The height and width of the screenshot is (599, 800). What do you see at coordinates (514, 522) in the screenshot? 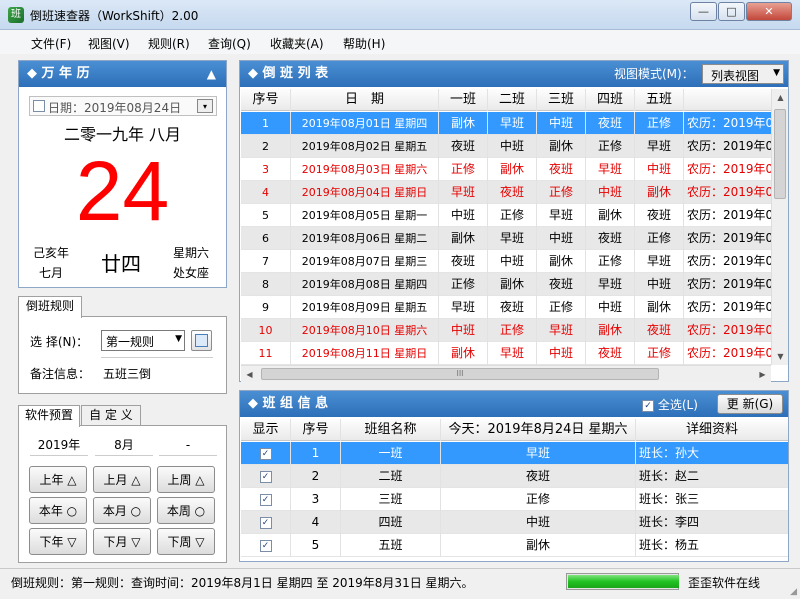
I see `table-row: ✓ 4 四班 中班 班长：李四` at bounding box center [514, 522].